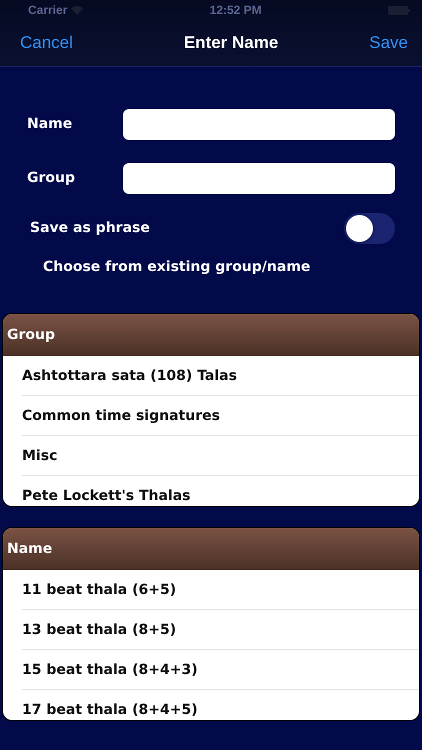  I want to click on cancel-button: Cancel, so click(46, 43).